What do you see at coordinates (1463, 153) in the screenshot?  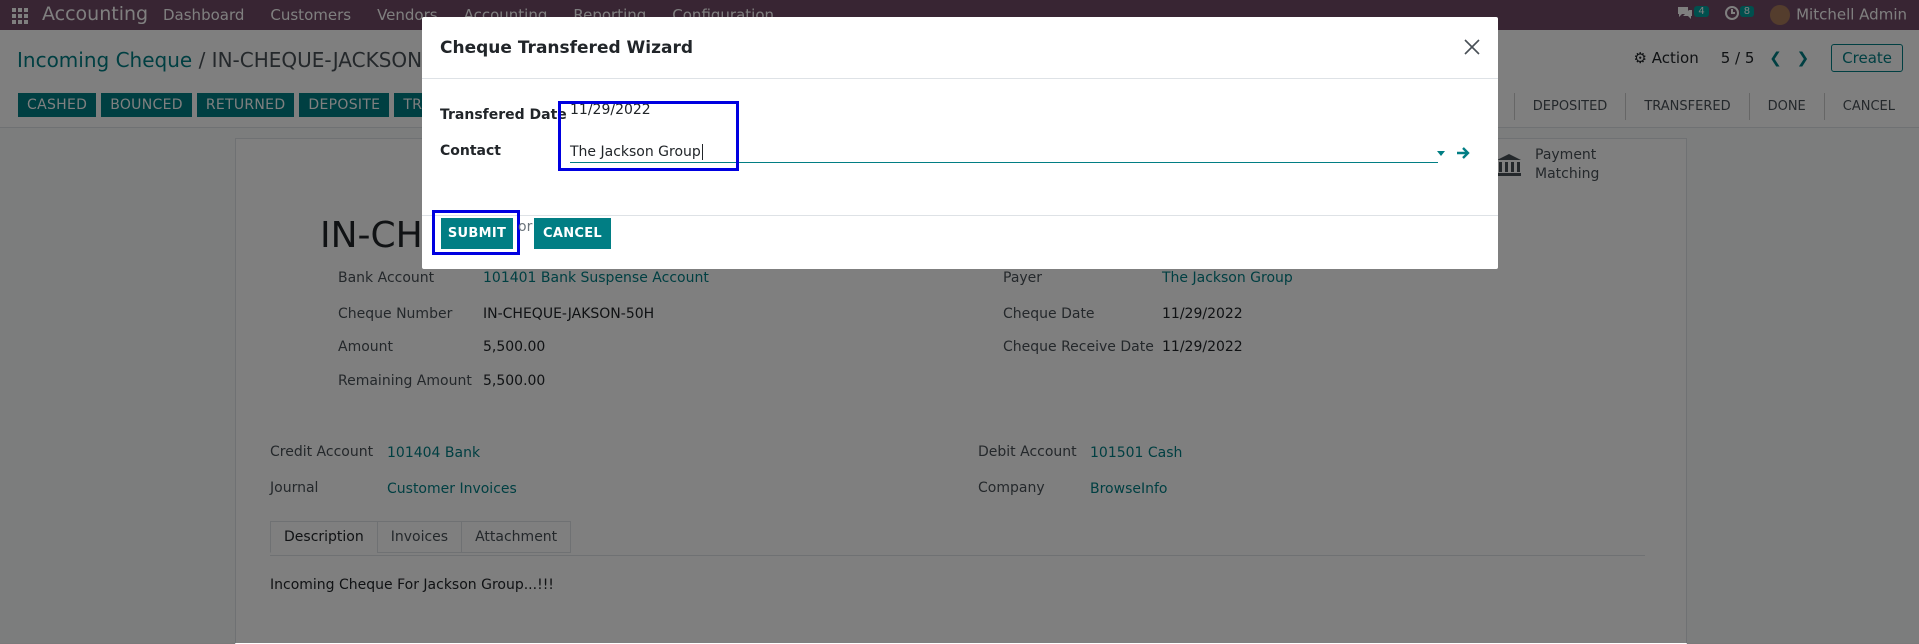 I see `arrow-right-icon` at bounding box center [1463, 153].